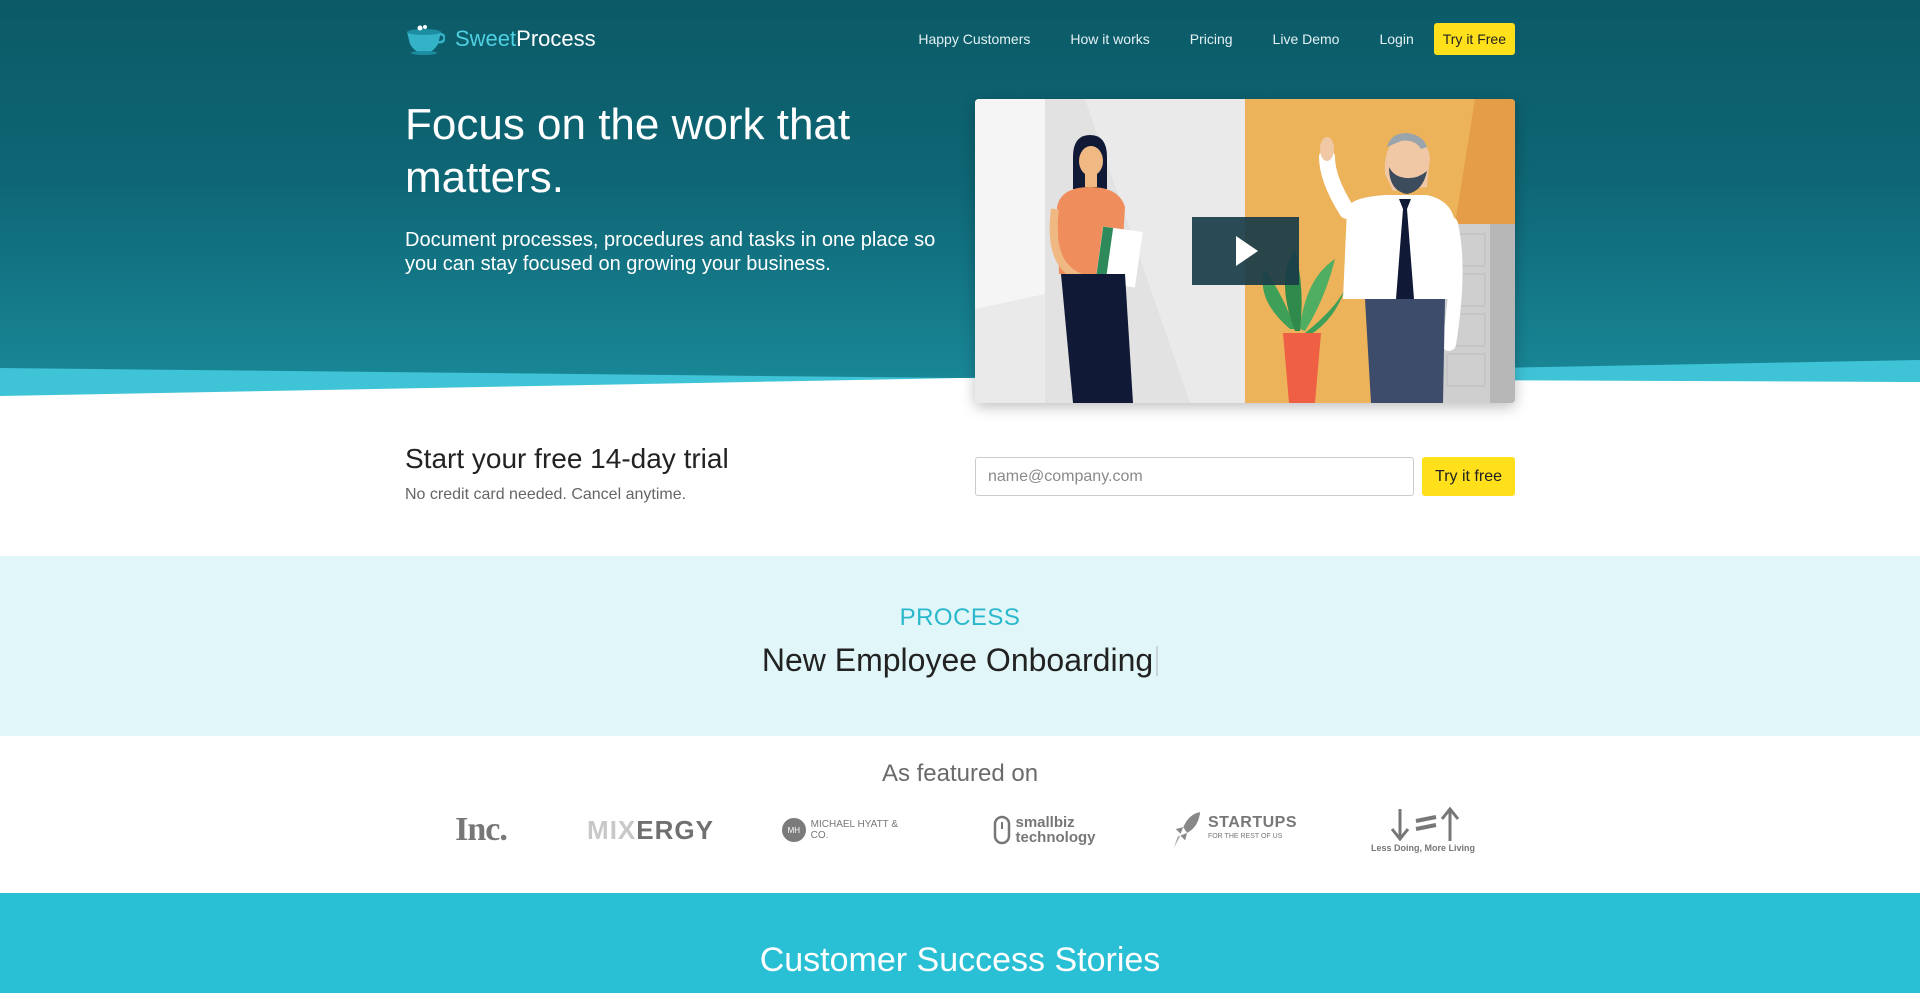 The width and height of the screenshot is (1920, 993). I want to click on brand-logo: SweetProcess, so click(500, 39).